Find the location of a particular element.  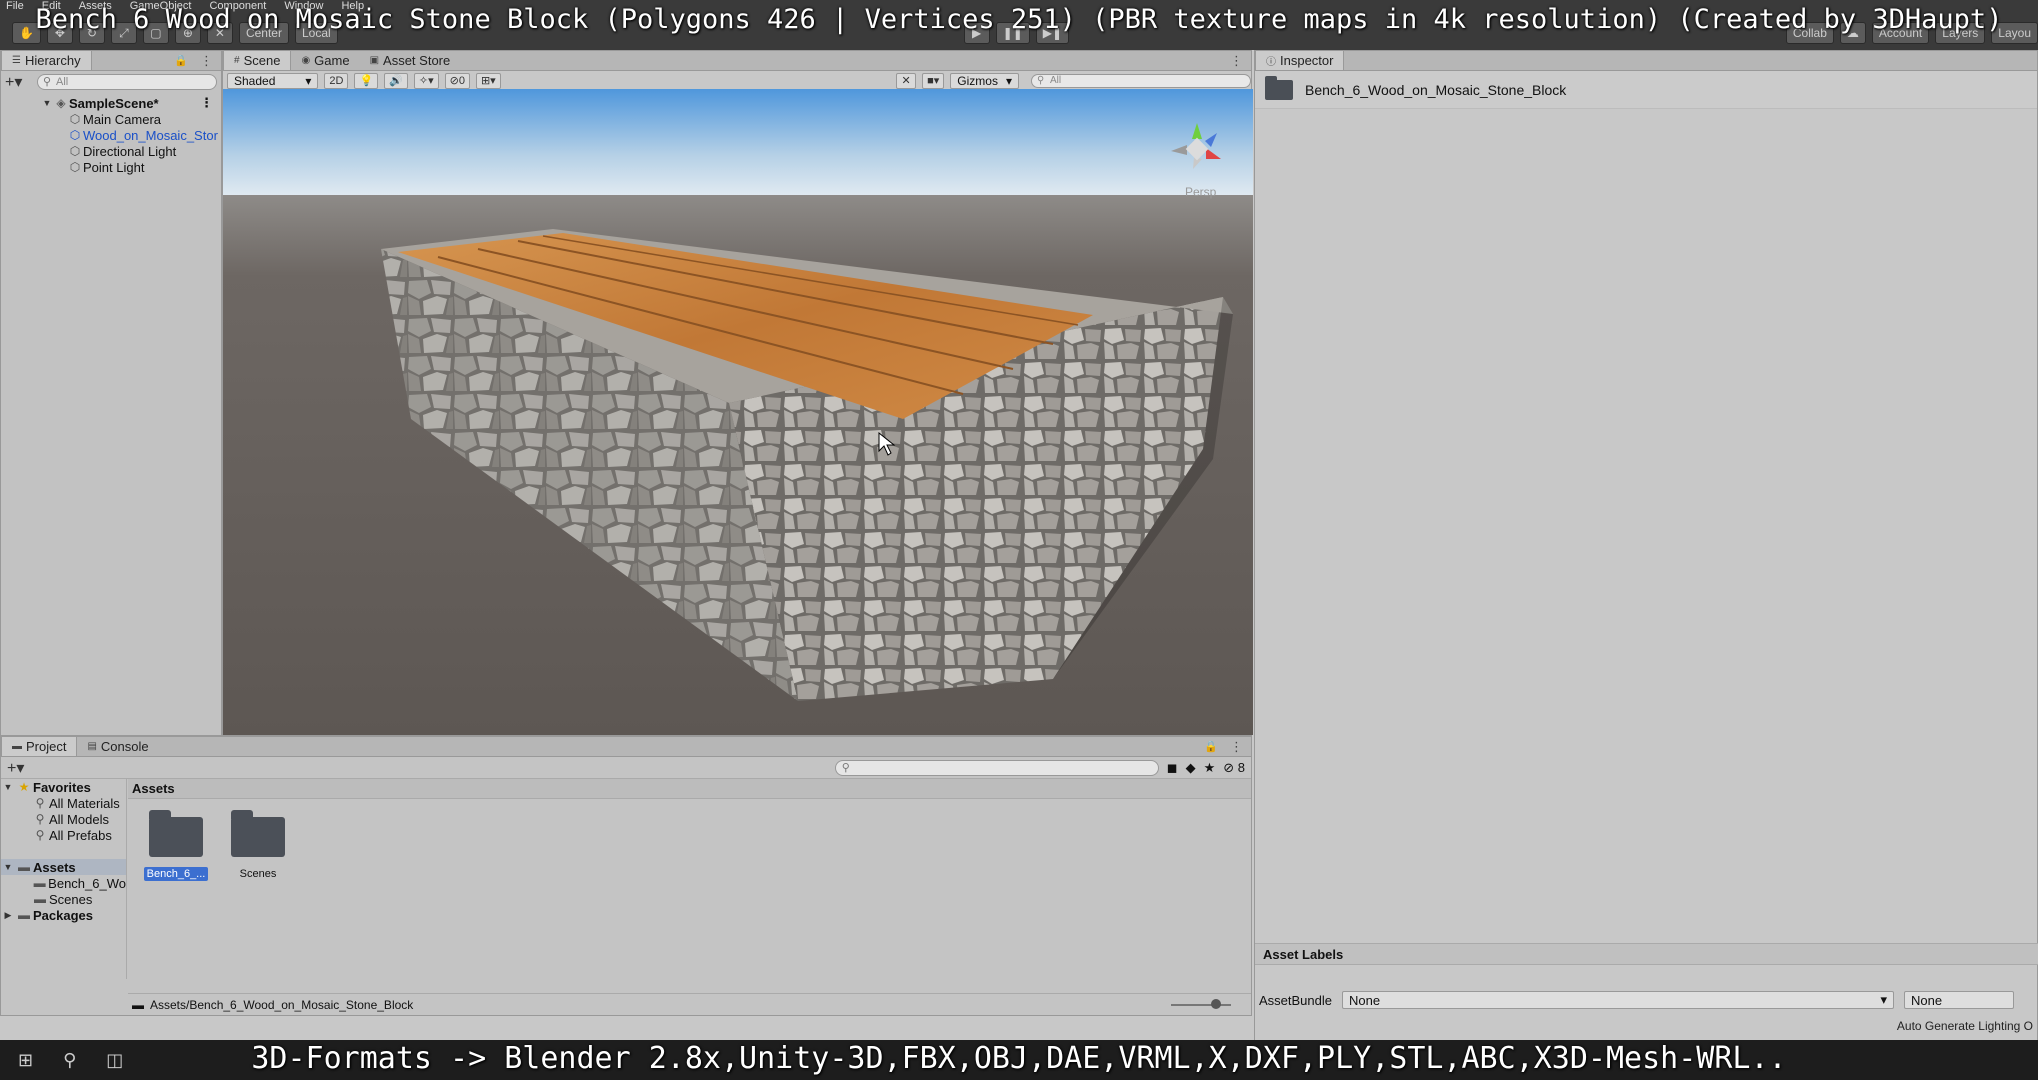

favorite-item: ⚲ All Models is located at coordinates (63, 819).